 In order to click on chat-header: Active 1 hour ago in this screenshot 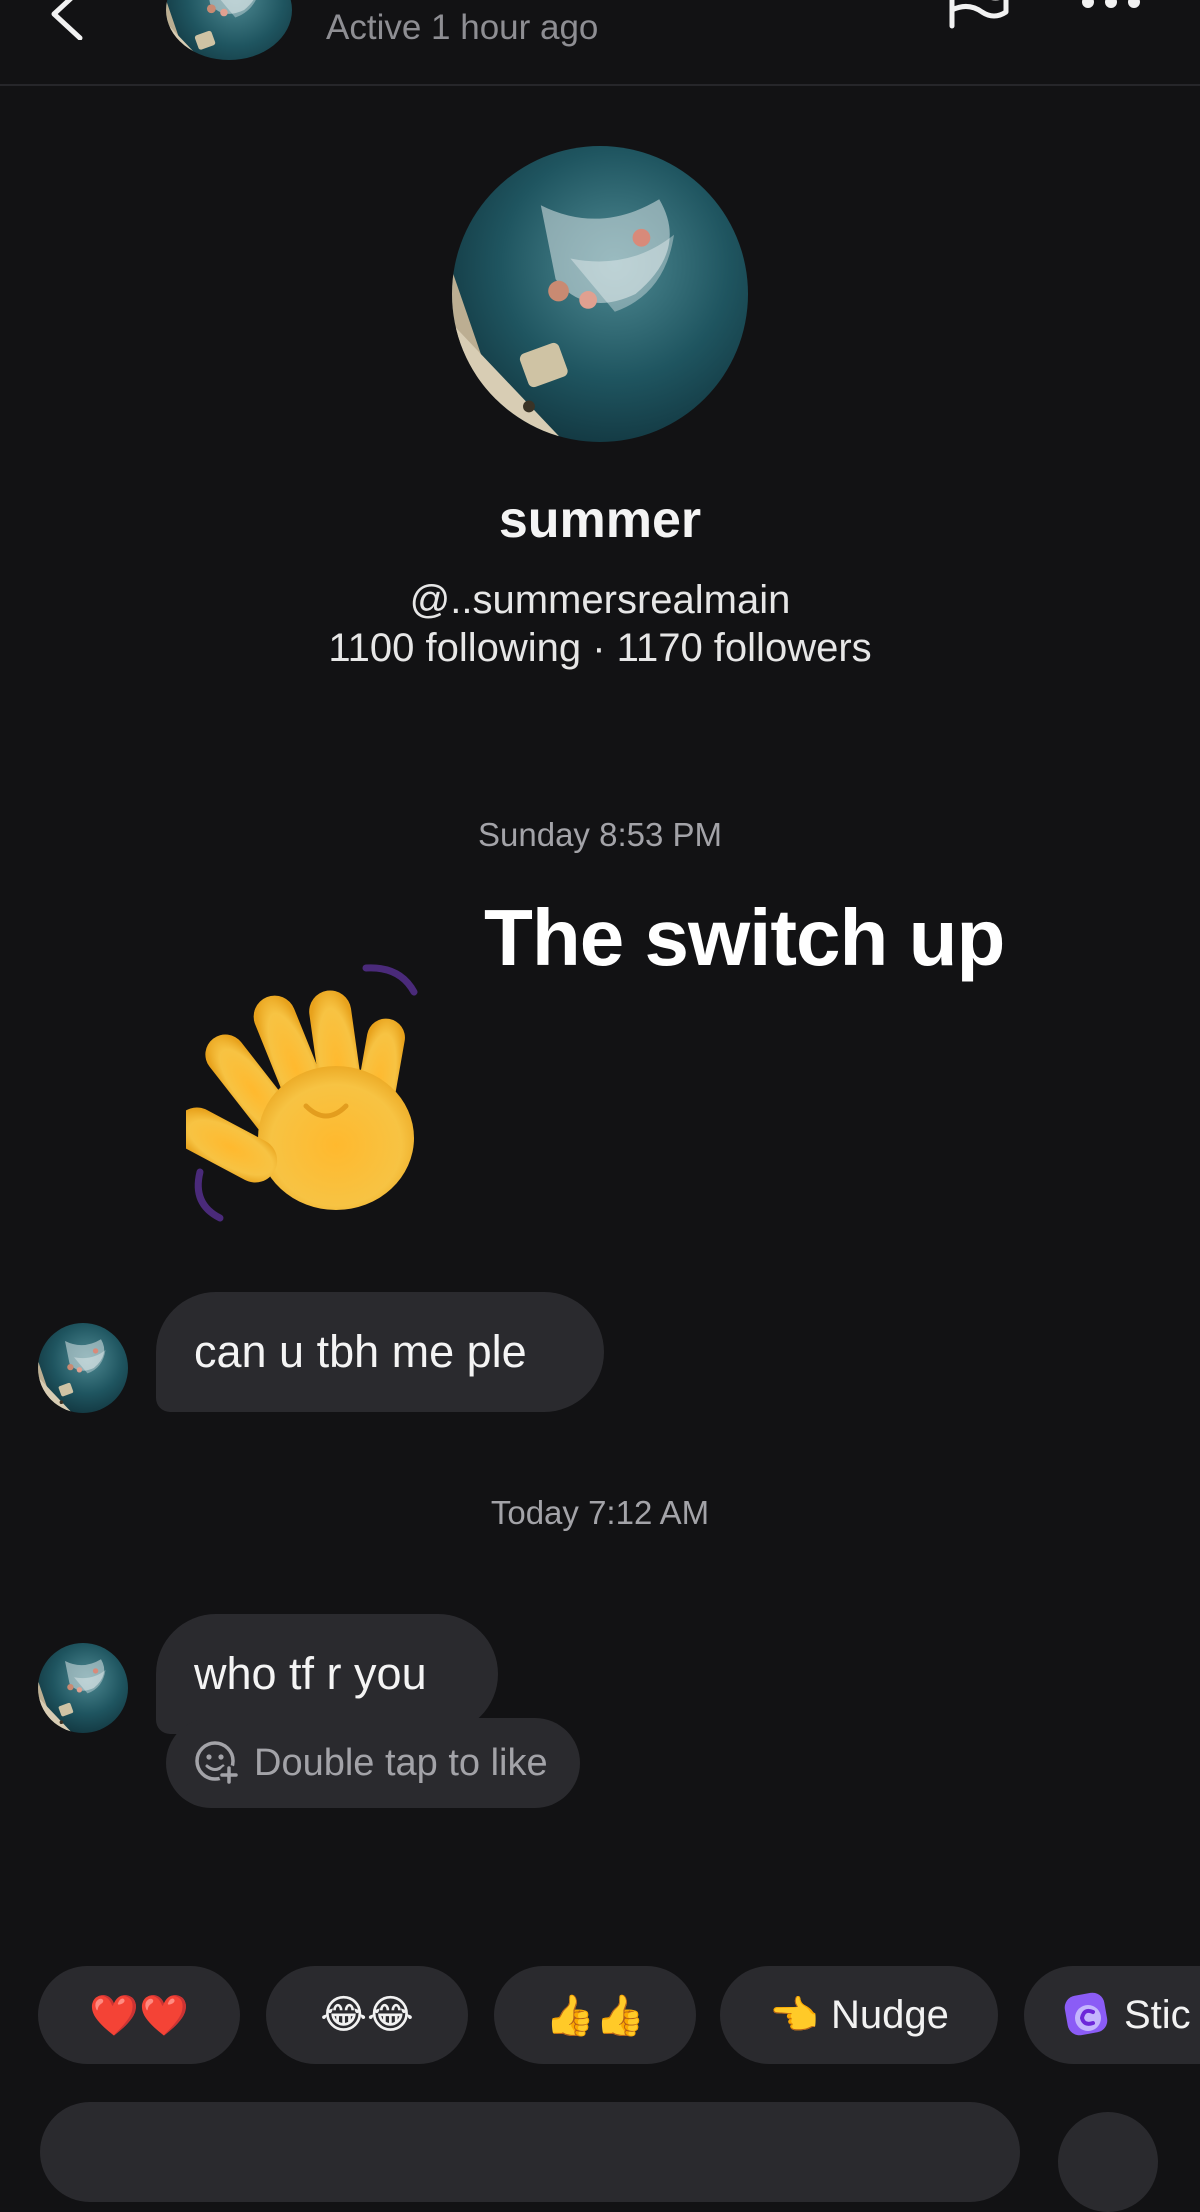, I will do `click(600, 43)`.